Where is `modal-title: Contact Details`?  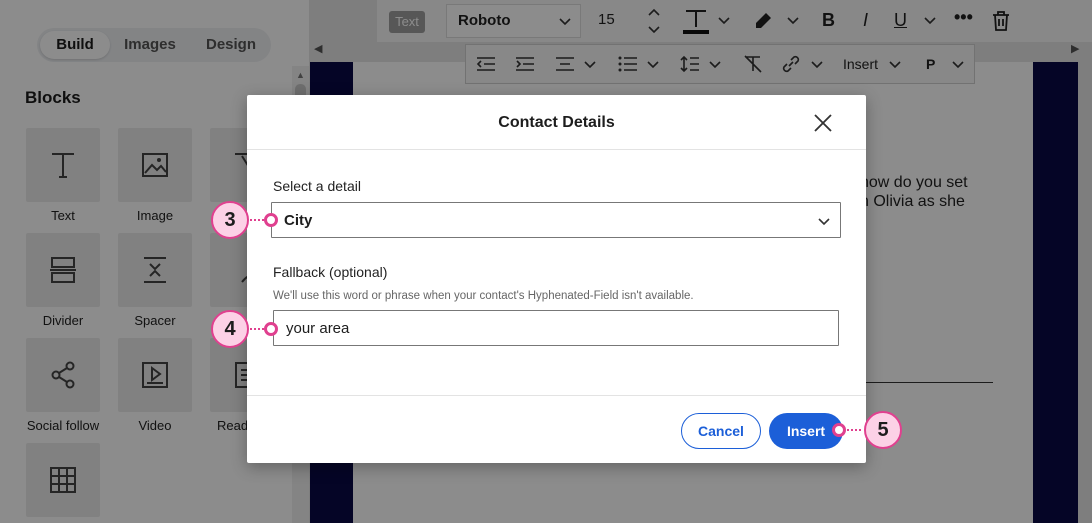 modal-title: Contact Details is located at coordinates (556, 122).